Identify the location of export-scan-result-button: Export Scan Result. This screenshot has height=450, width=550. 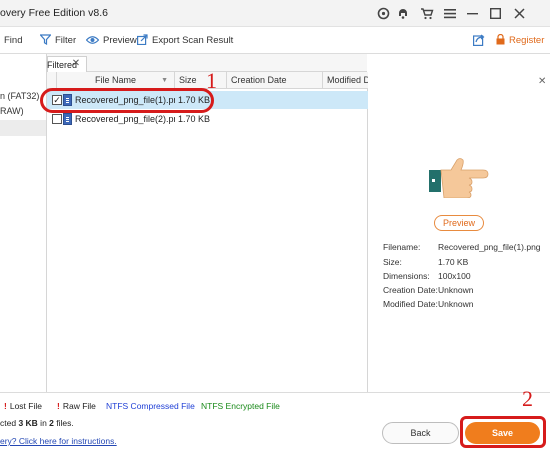
(185, 40).